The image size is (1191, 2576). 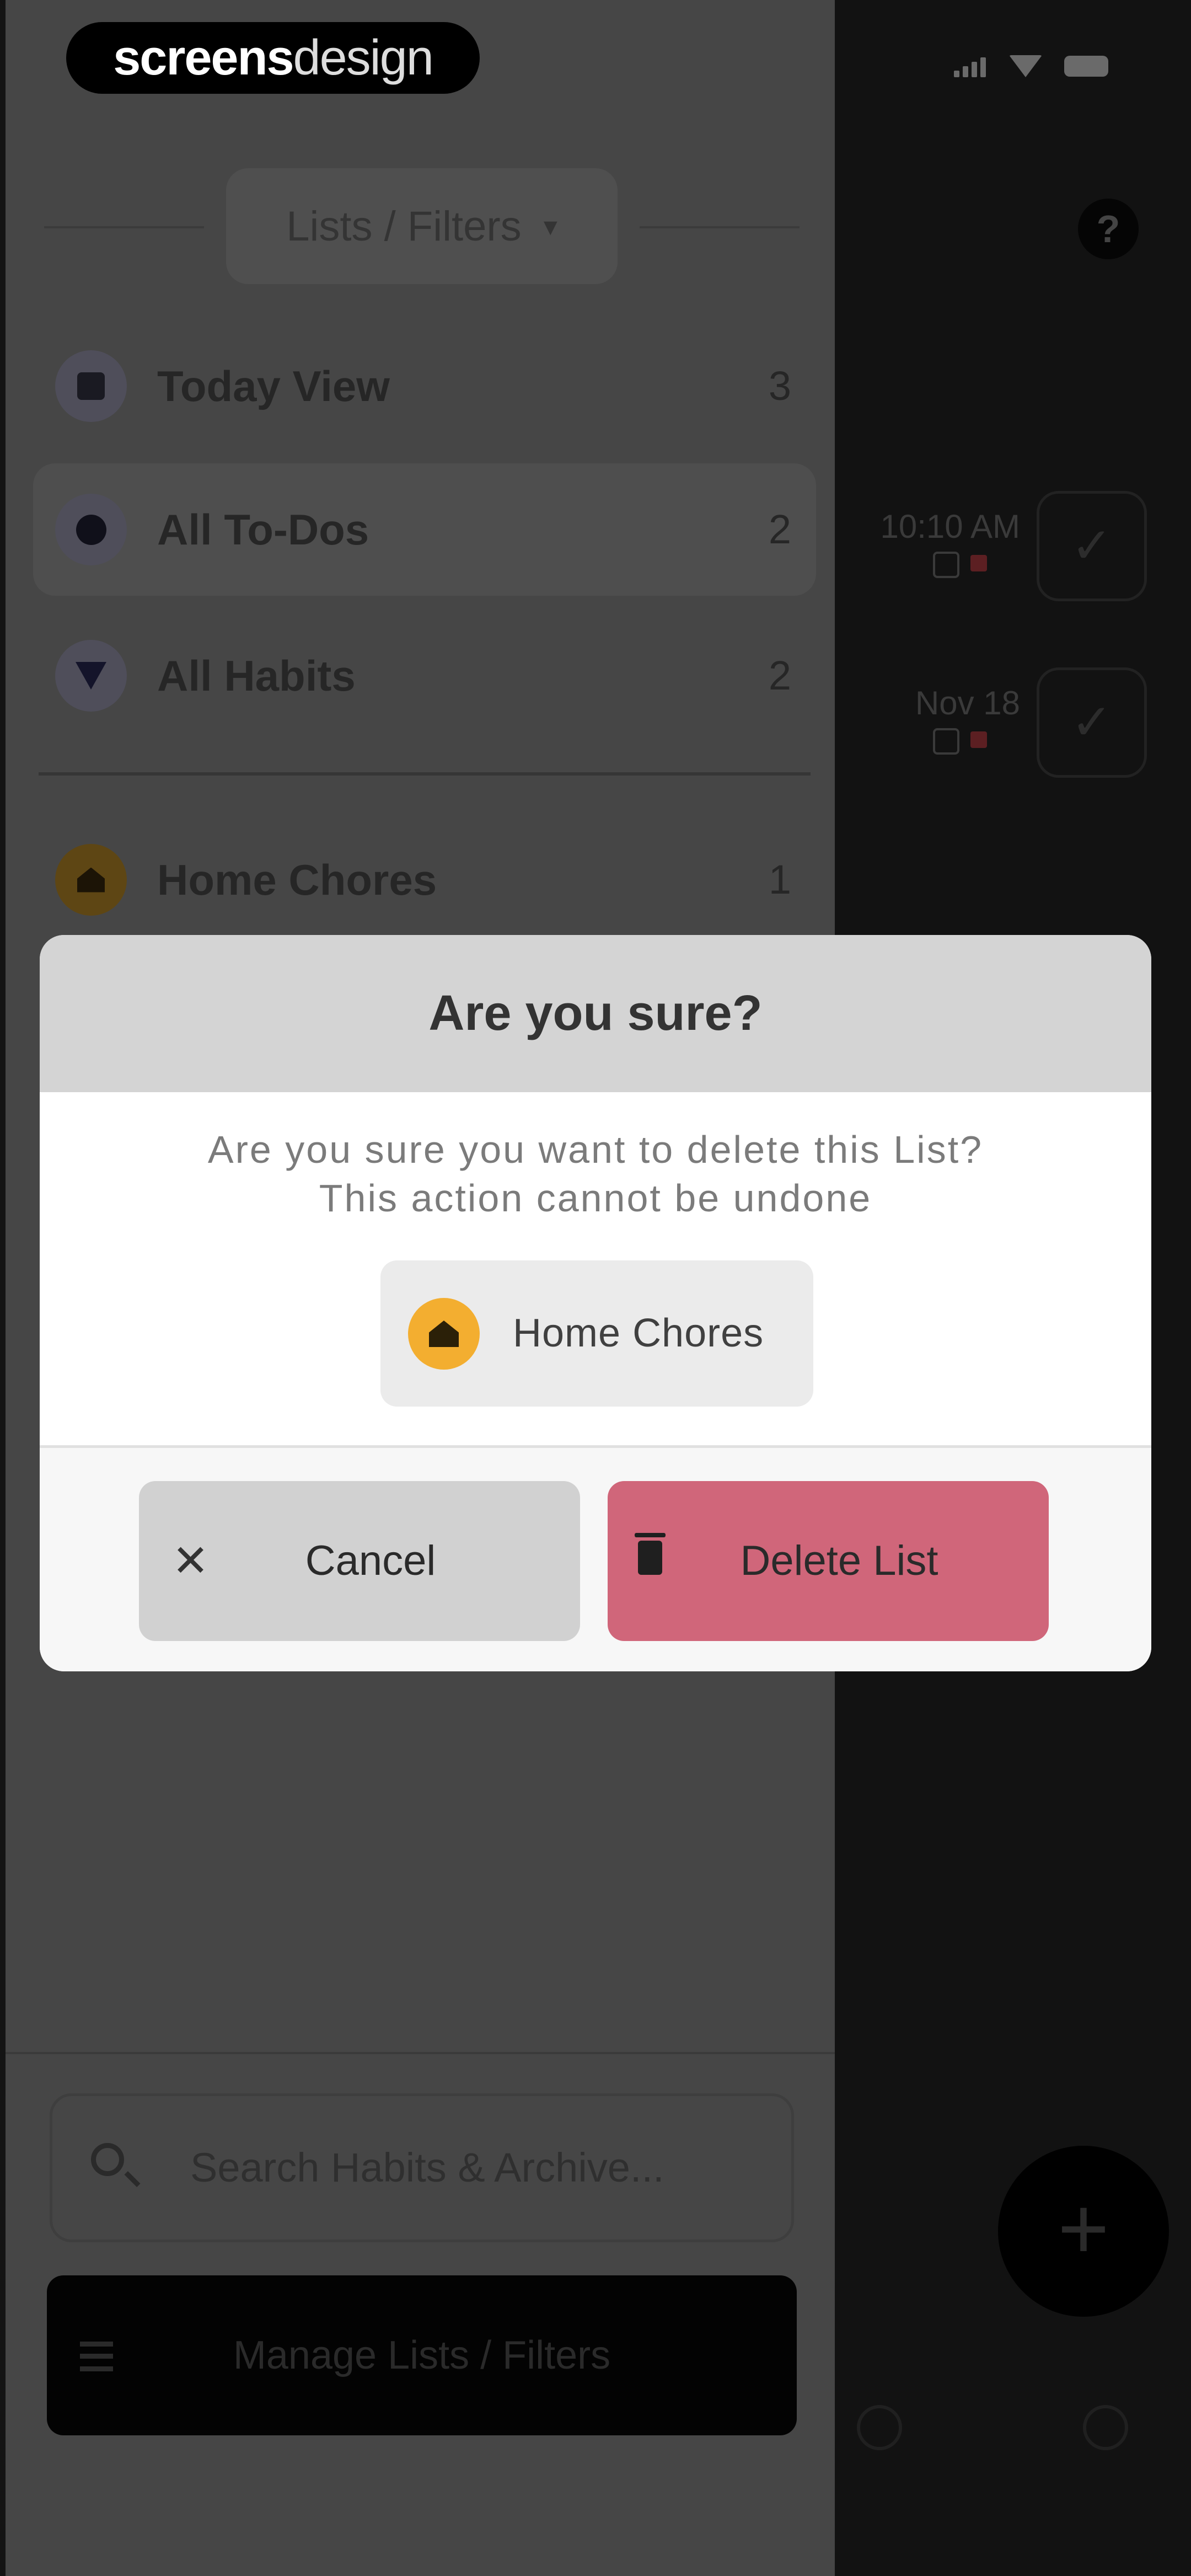 What do you see at coordinates (263, 529) in the screenshot?
I see `nav-item-label: All To-Dos` at bounding box center [263, 529].